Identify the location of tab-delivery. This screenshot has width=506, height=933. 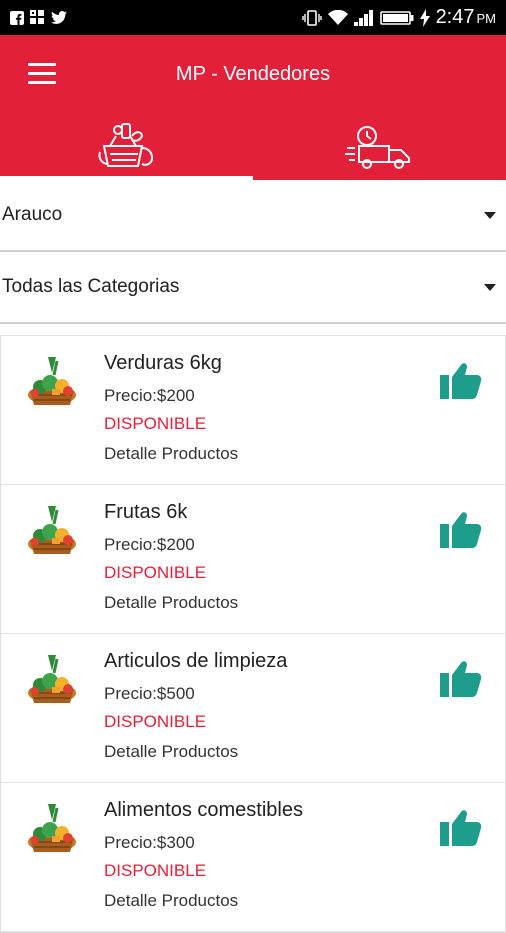
(379, 146).